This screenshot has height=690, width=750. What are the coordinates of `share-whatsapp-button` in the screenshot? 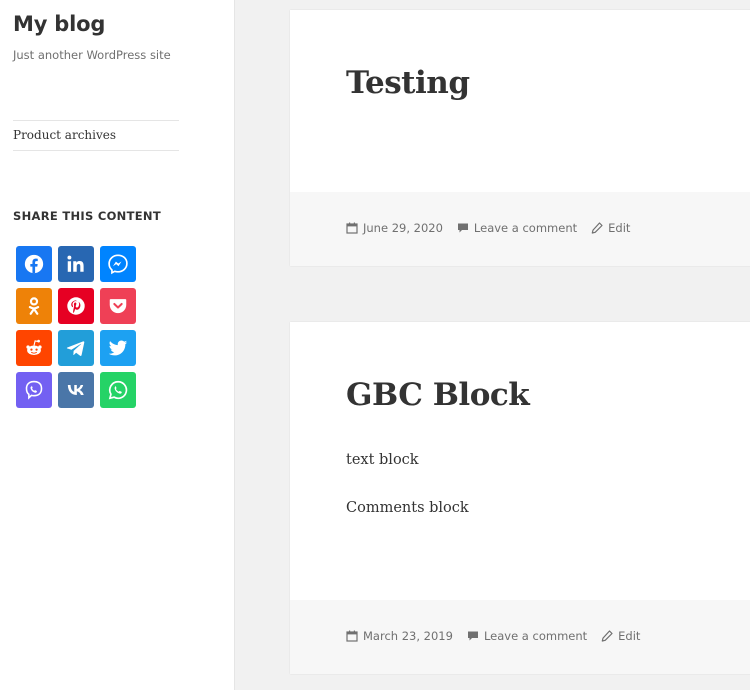 It's located at (118, 390).